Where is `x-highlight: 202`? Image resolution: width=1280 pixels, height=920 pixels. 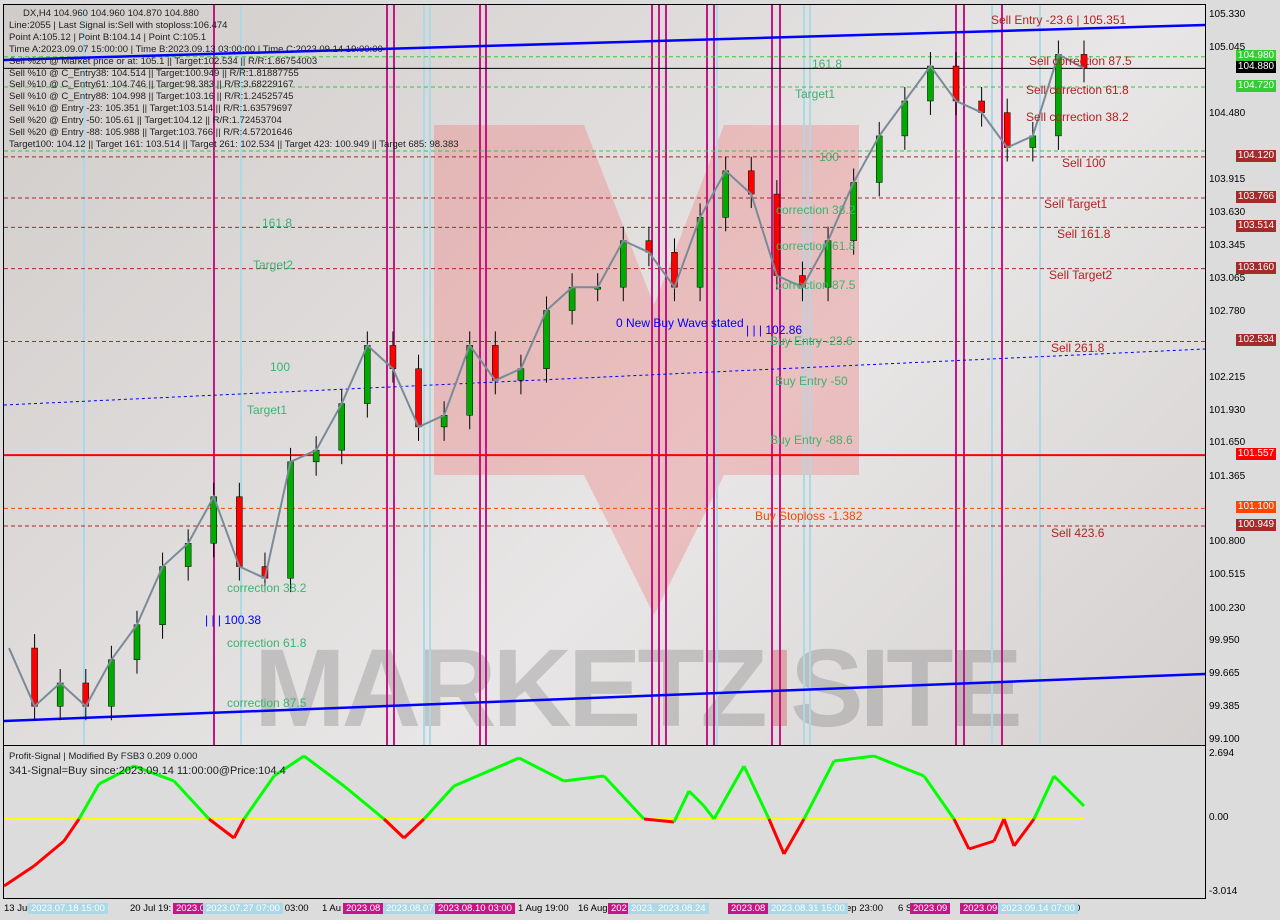
x-highlight: 202 is located at coordinates (619, 908).